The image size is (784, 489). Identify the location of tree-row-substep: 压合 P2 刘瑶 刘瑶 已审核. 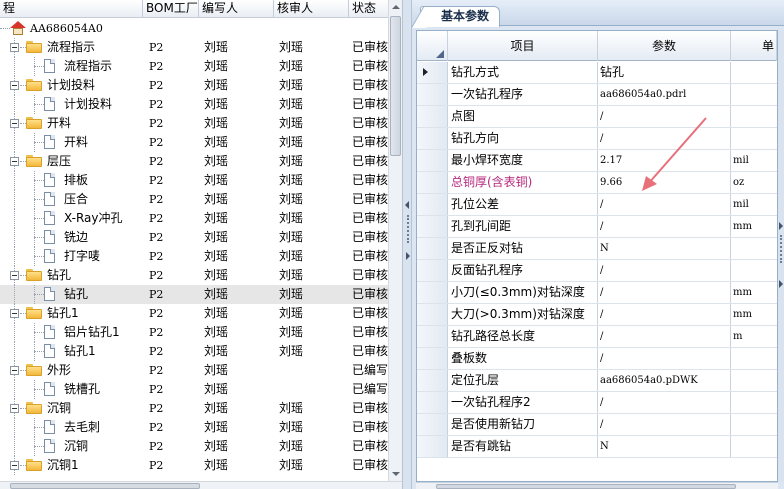
(194, 199).